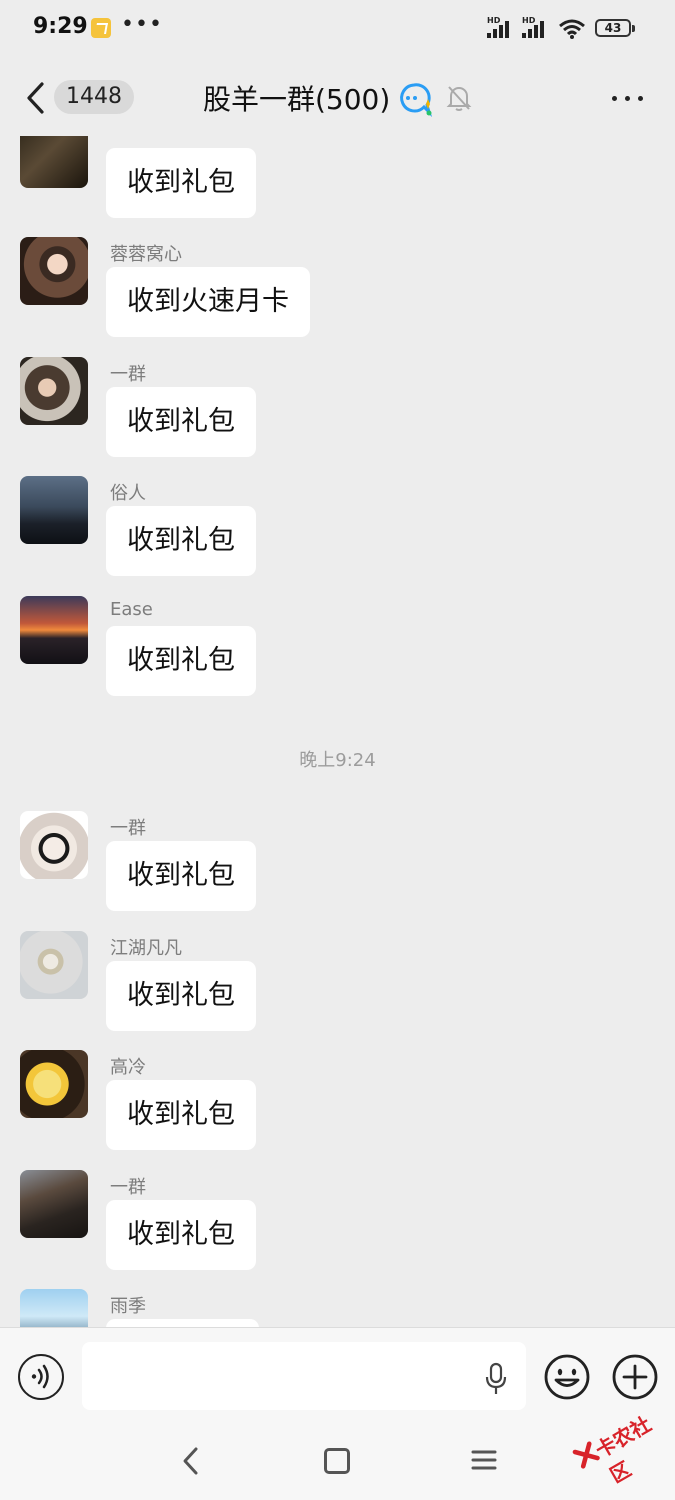 This screenshot has height=1500, width=675. What do you see at coordinates (415, 99) in the screenshot?
I see `ai-assistant-icon` at bounding box center [415, 99].